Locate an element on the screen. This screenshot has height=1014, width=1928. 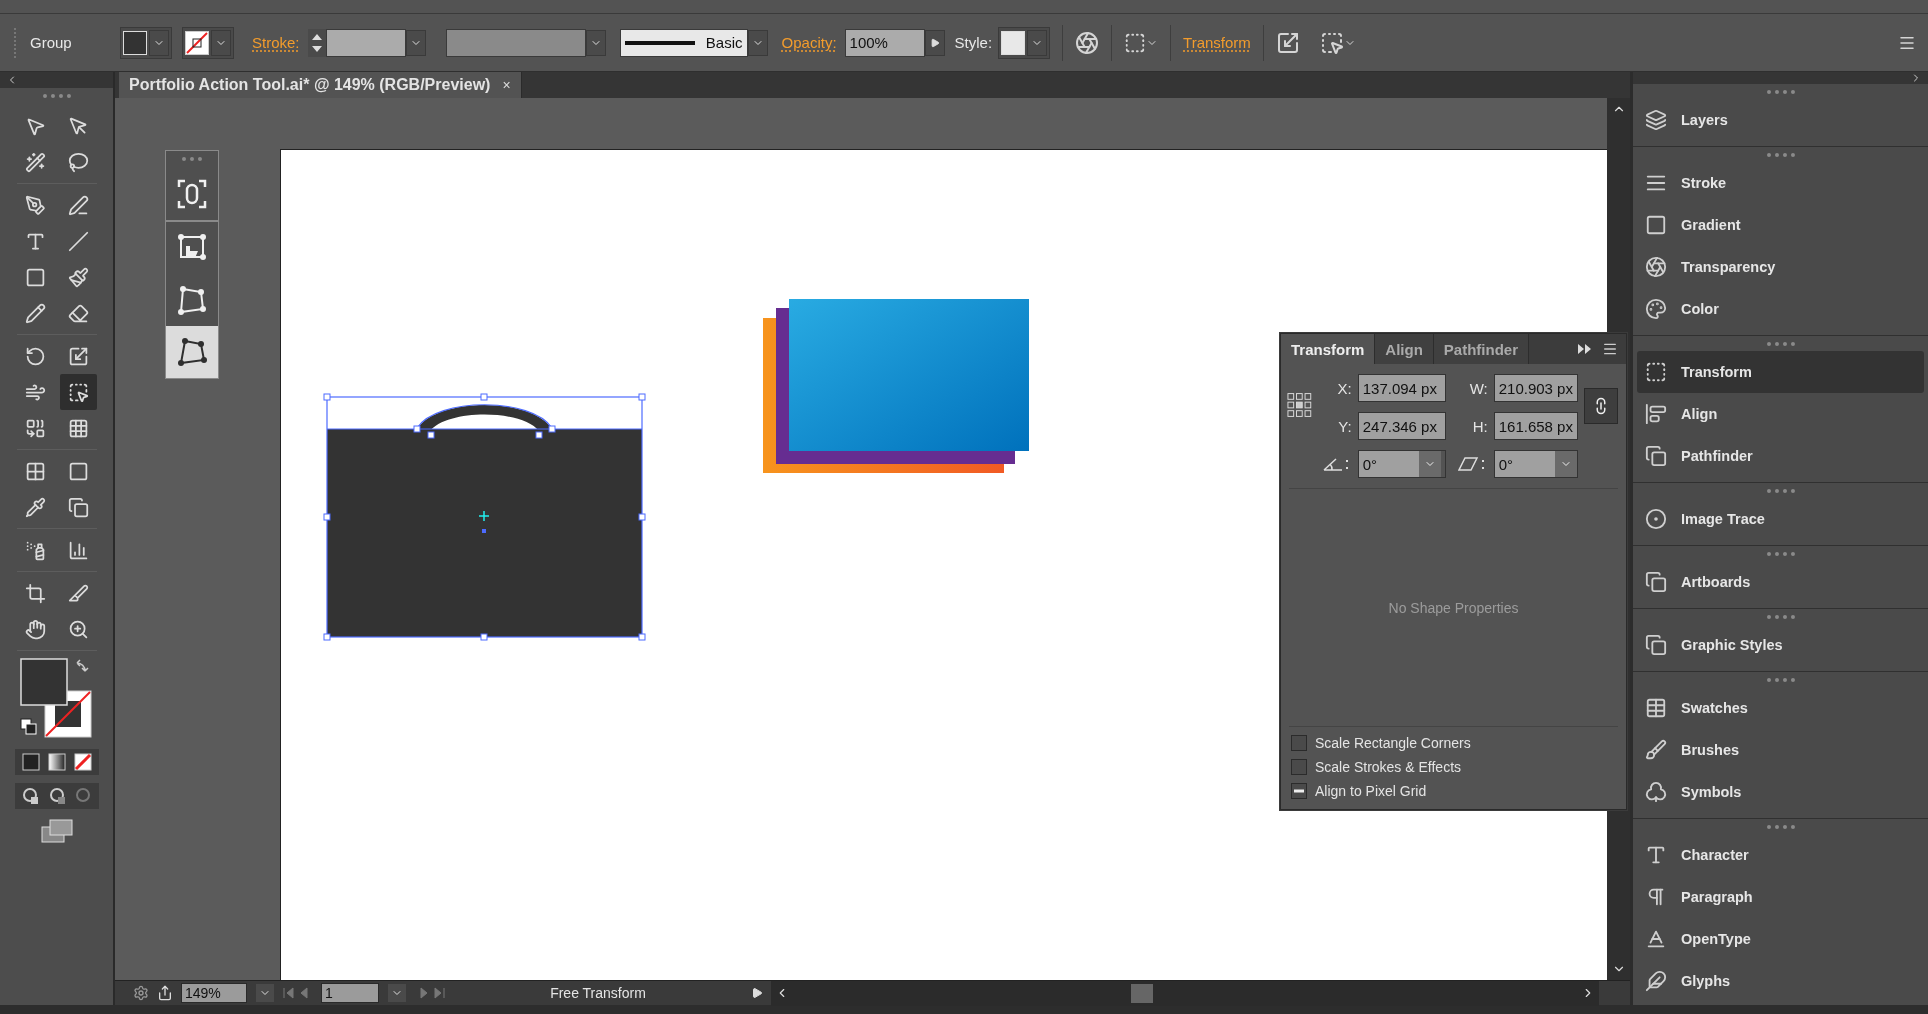
scroll-thumb is located at coordinates (1142, 993).